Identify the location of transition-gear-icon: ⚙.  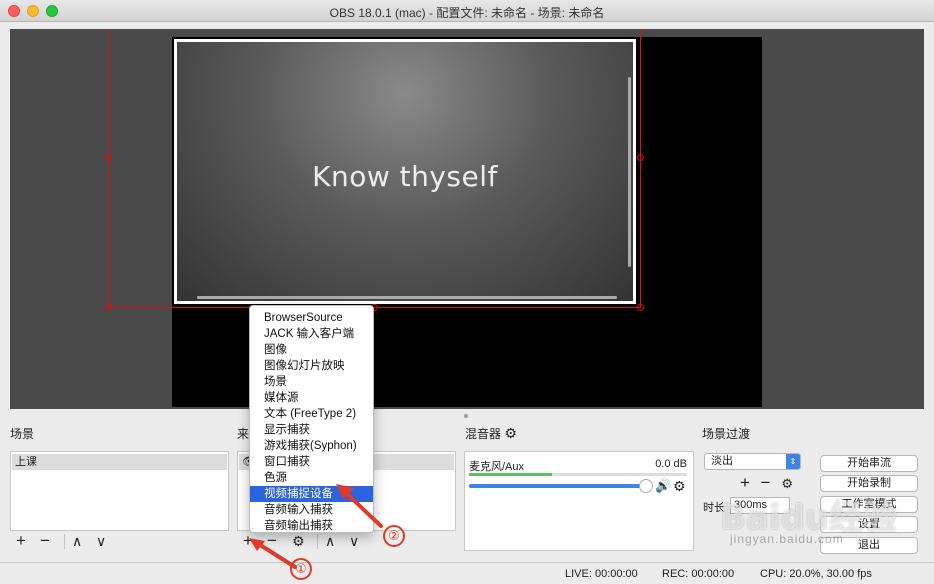
(787, 483).